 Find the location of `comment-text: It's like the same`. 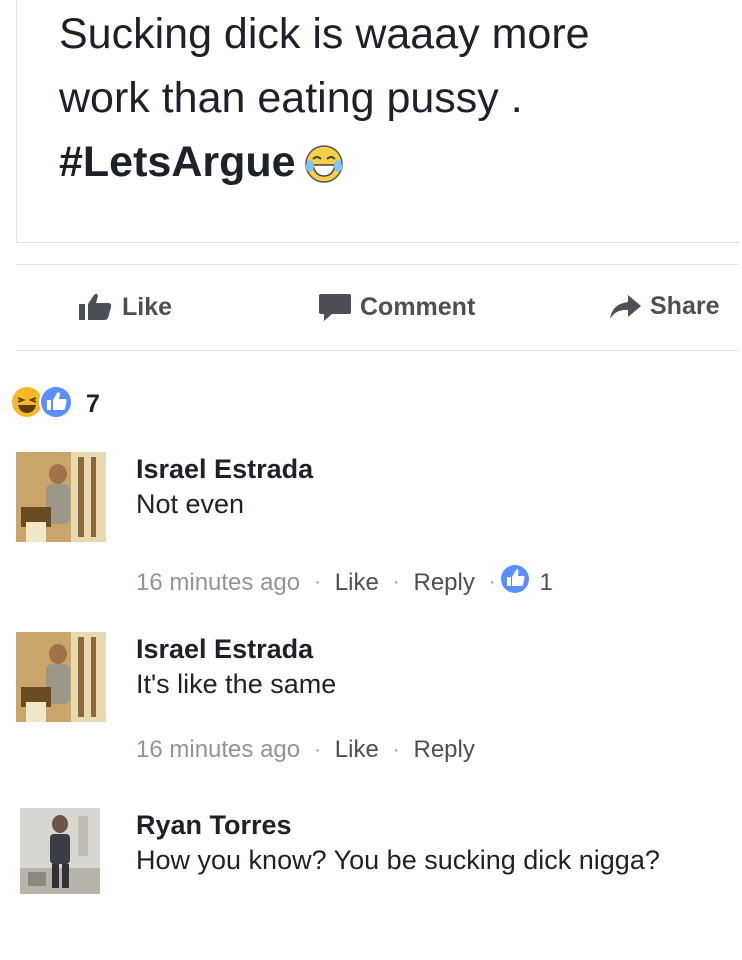

comment-text: It's like the same is located at coordinates (236, 684).